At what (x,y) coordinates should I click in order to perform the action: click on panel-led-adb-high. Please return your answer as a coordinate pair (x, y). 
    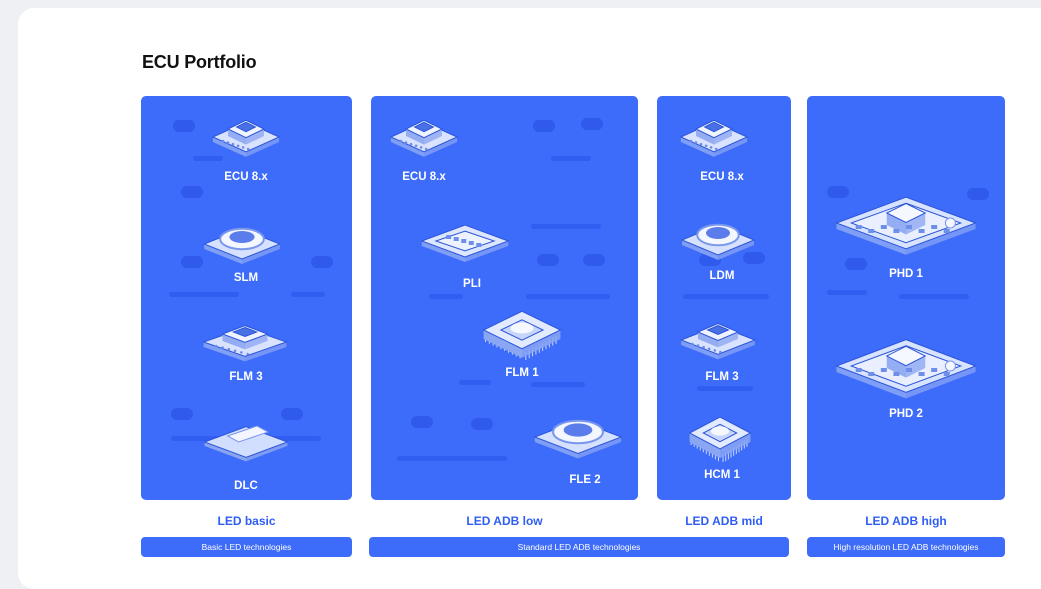
    Looking at the image, I should click on (906, 298).